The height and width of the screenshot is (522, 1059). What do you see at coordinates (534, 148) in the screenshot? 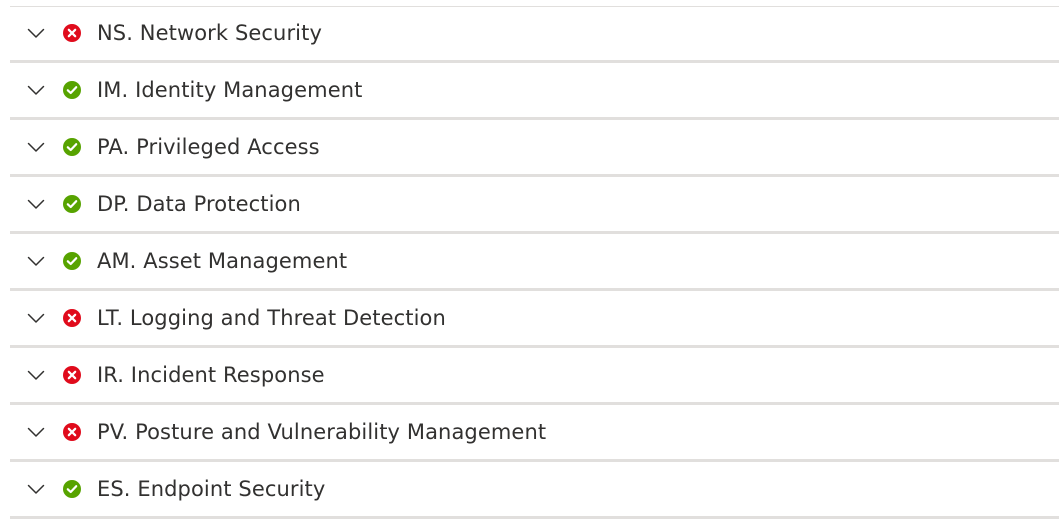
I see `section-row-pa: PA. Privileged Access` at bounding box center [534, 148].